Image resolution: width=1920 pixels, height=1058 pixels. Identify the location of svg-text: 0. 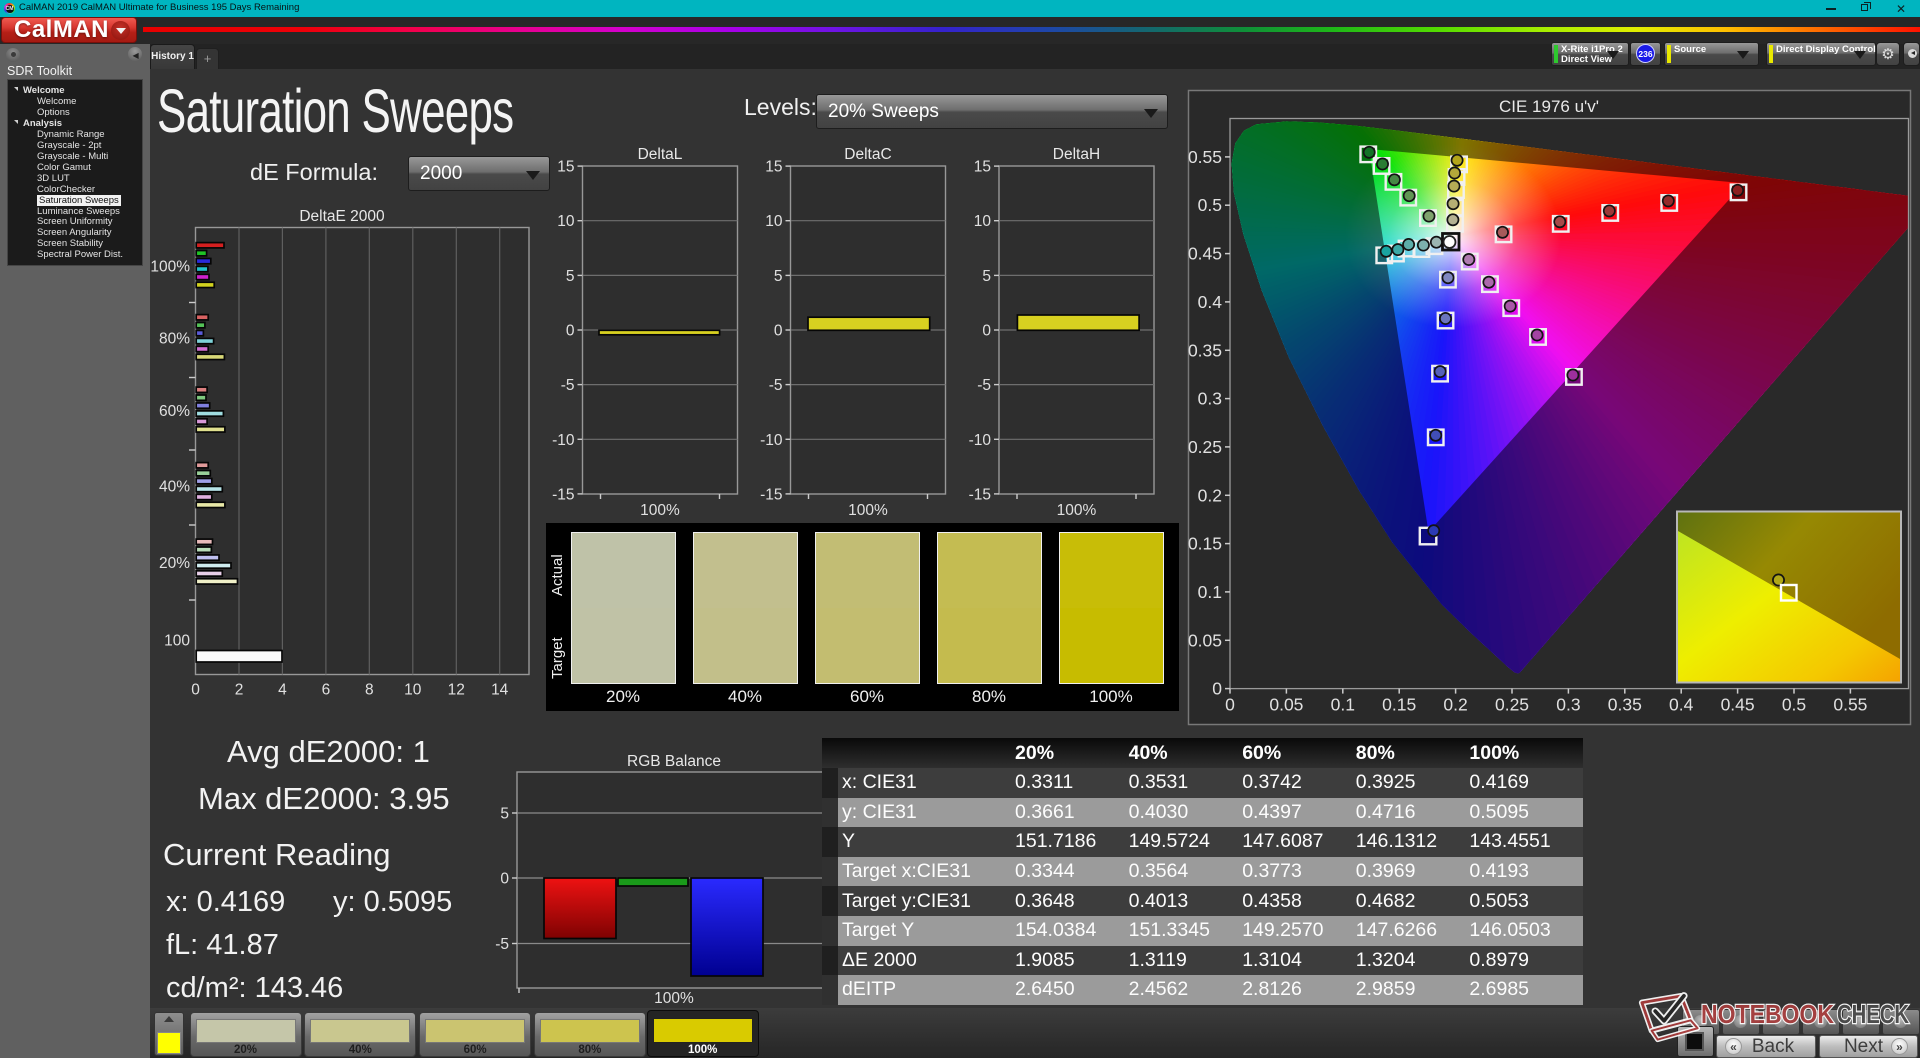
(504, 879).